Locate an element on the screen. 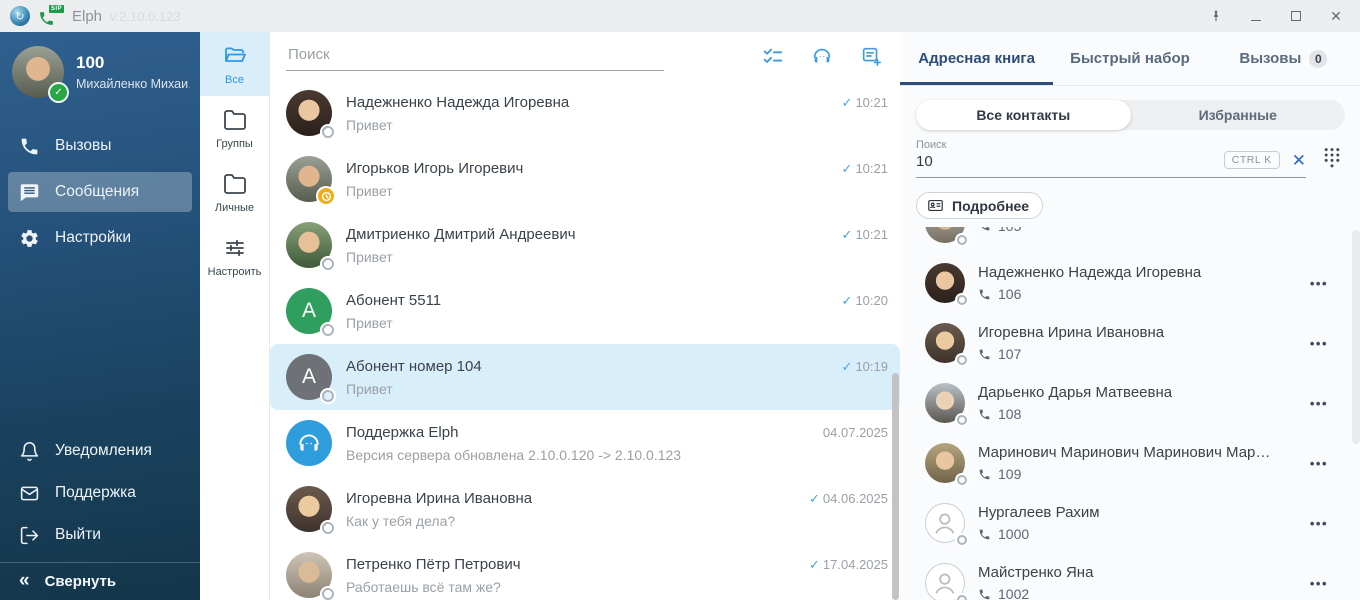  shortcut-hint: CTRL K is located at coordinates (1251, 160).